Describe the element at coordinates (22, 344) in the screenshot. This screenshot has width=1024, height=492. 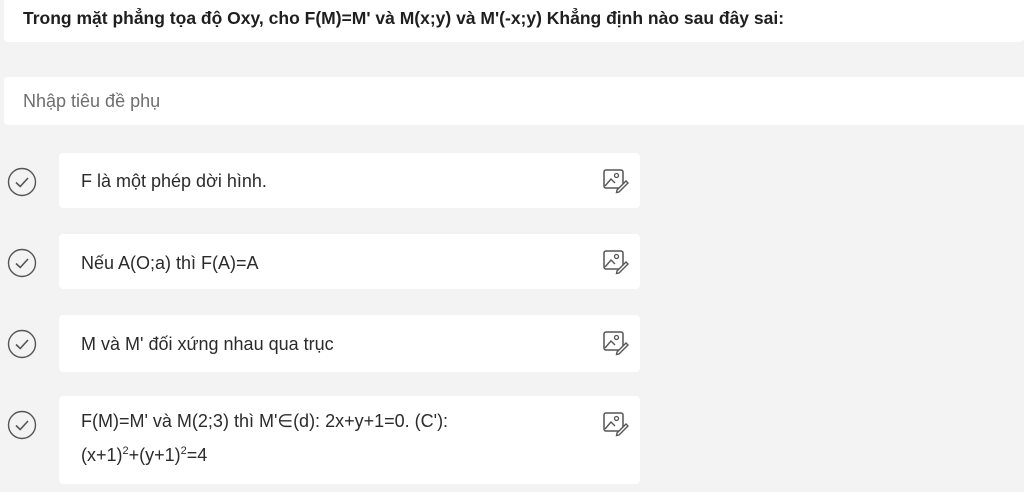
I see `option-3-check-icon` at that location.